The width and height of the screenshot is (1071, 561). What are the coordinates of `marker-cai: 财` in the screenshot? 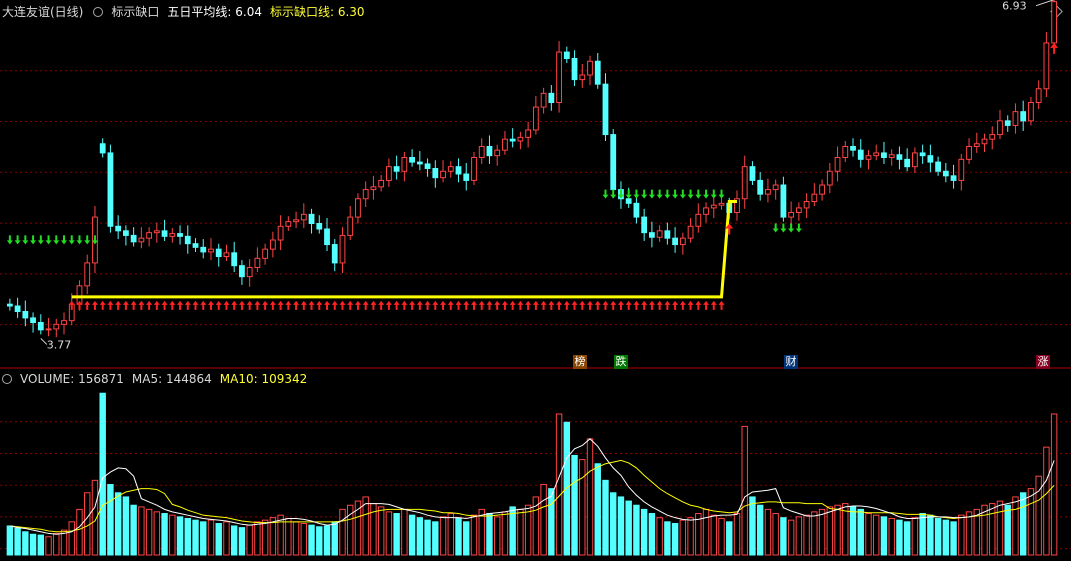 It's located at (791, 362).